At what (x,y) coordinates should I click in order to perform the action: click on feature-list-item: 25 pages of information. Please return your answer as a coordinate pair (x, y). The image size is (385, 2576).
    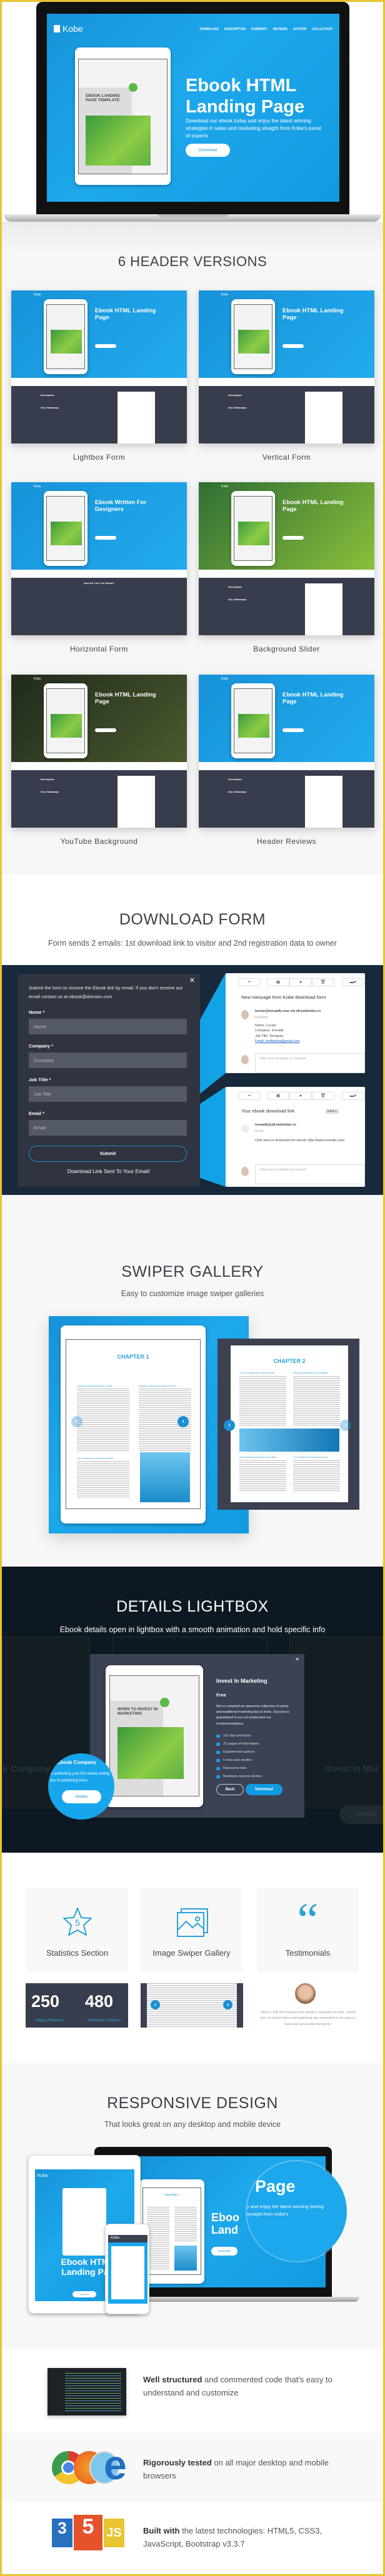
    Looking at the image, I should click on (237, 1744).